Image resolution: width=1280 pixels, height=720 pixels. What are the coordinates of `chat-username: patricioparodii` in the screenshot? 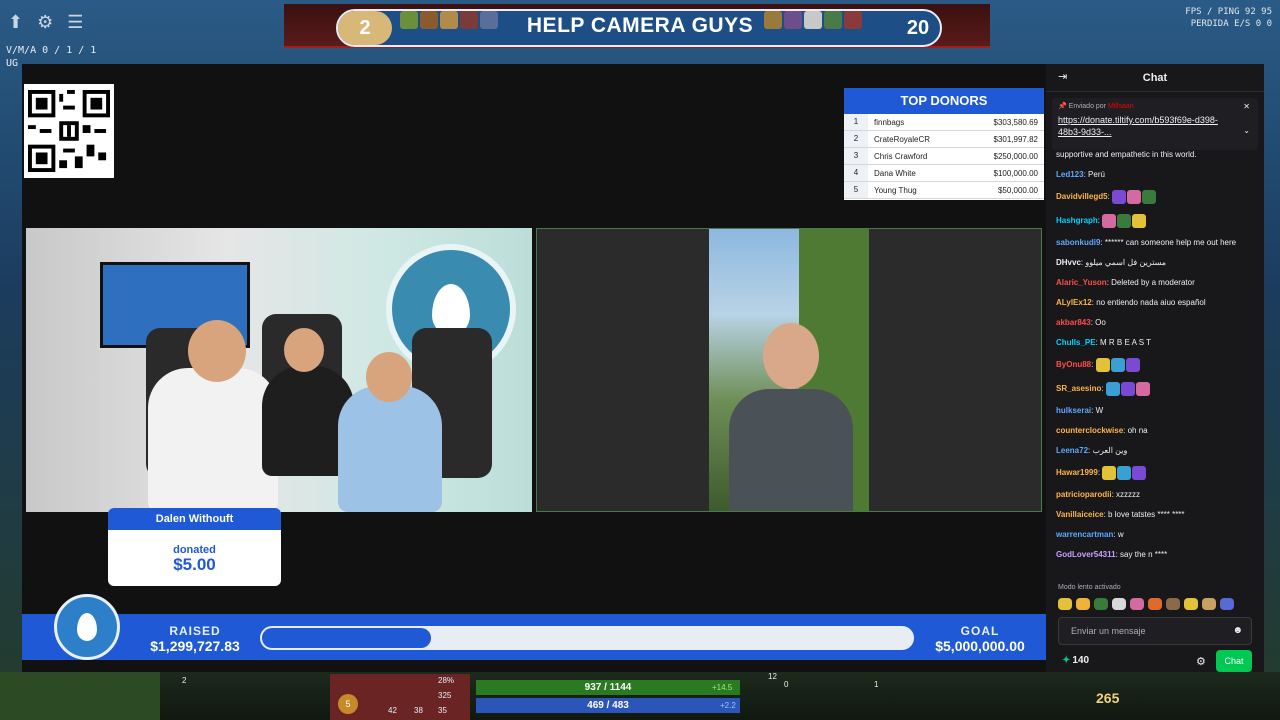 It's located at (1084, 494).